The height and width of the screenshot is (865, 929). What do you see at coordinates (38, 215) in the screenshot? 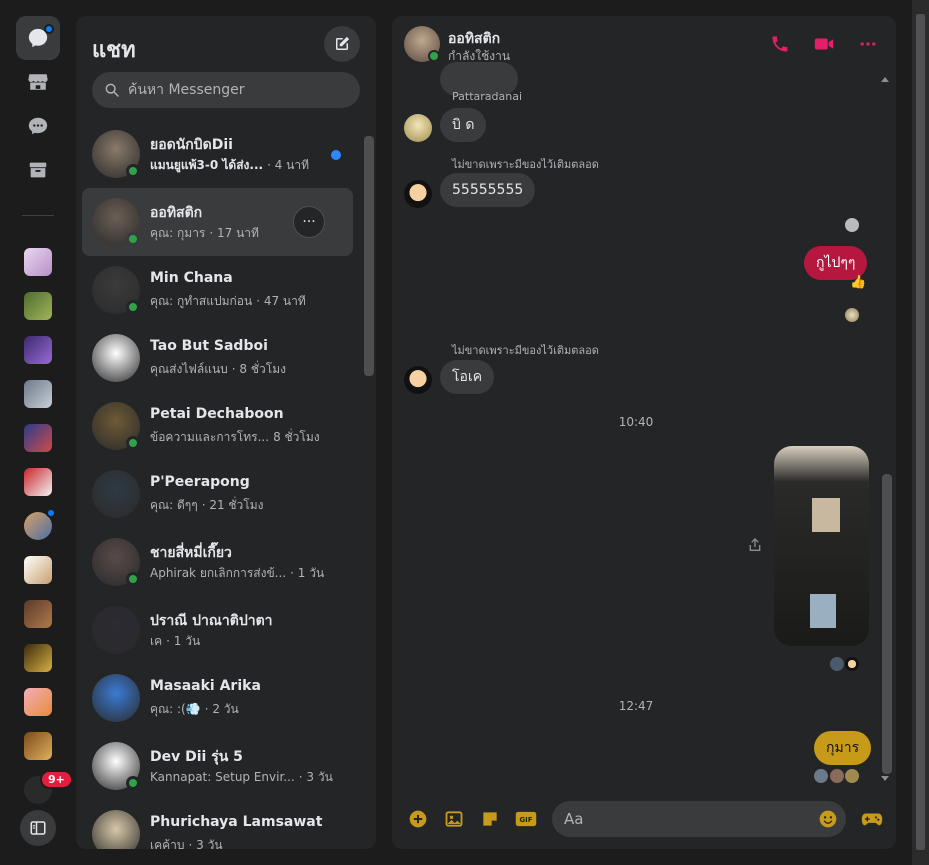
I see `rail-divider` at bounding box center [38, 215].